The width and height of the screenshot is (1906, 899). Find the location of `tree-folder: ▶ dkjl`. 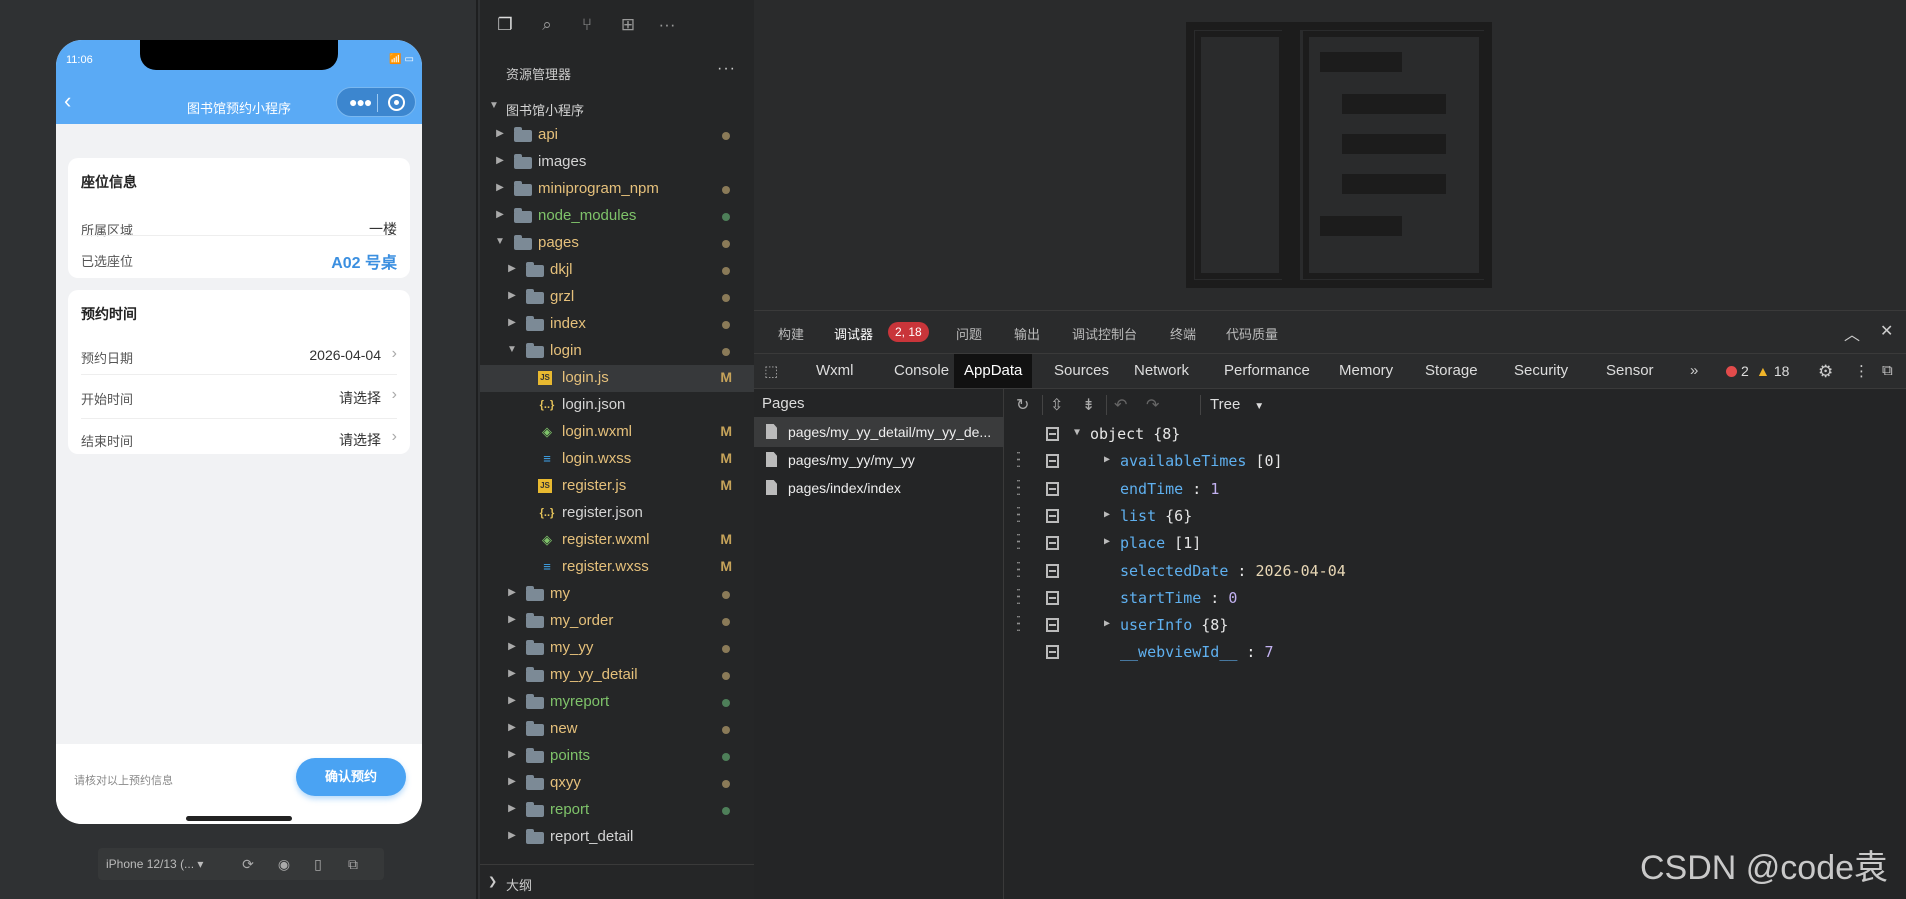

tree-folder: ▶ dkjl is located at coordinates (617, 270).